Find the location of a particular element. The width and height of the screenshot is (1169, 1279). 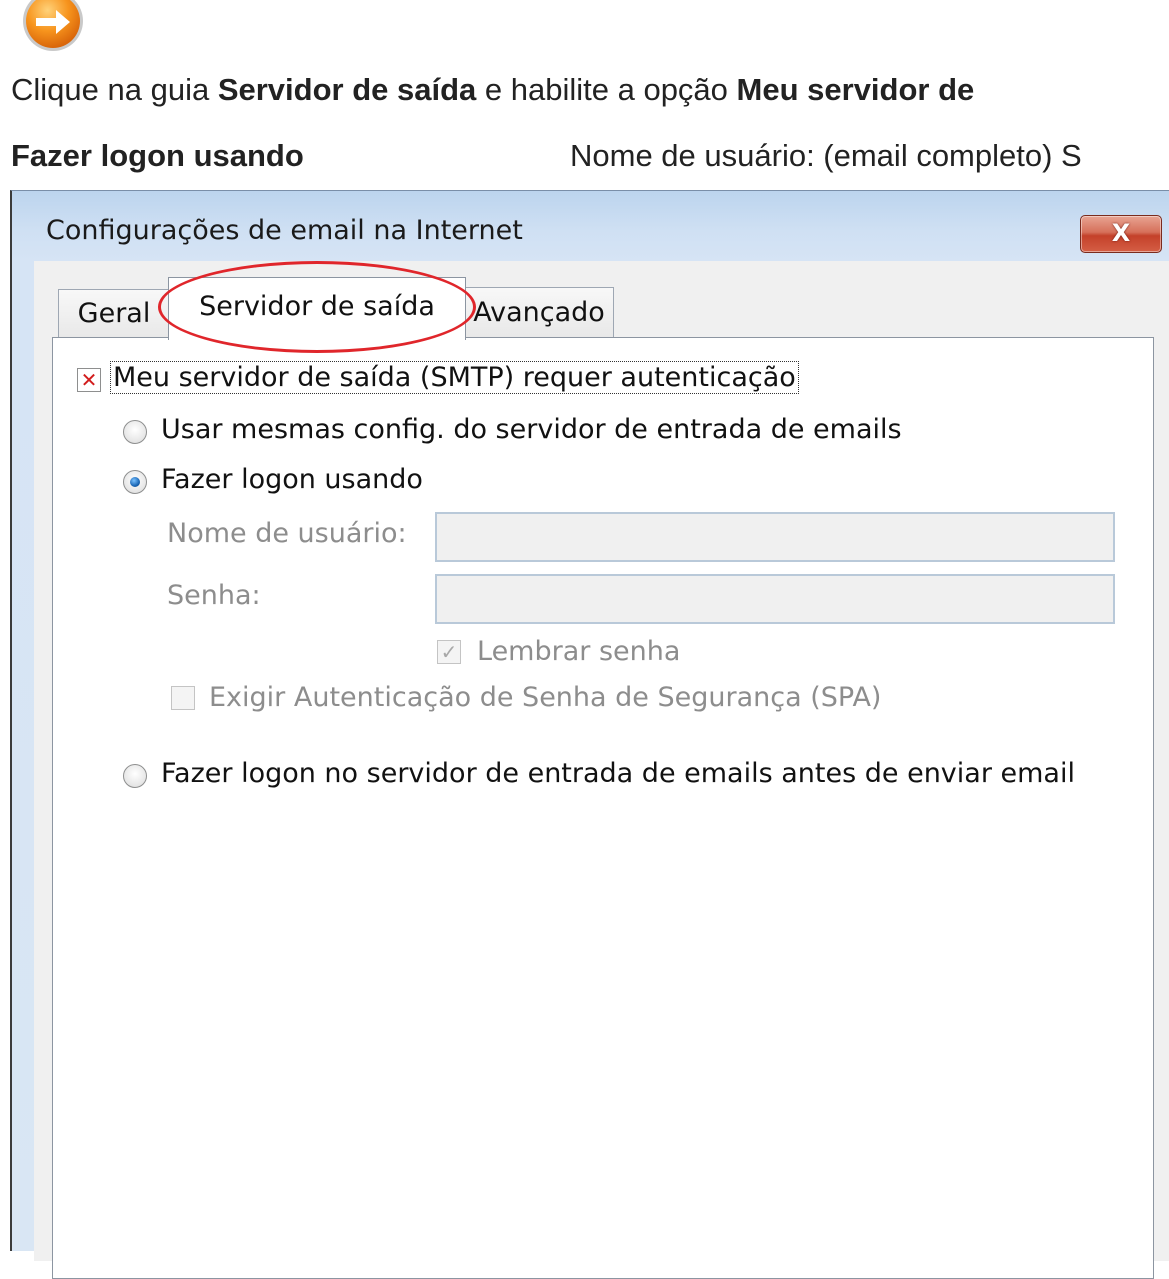

tab-label: Geral is located at coordinates (114, 313).